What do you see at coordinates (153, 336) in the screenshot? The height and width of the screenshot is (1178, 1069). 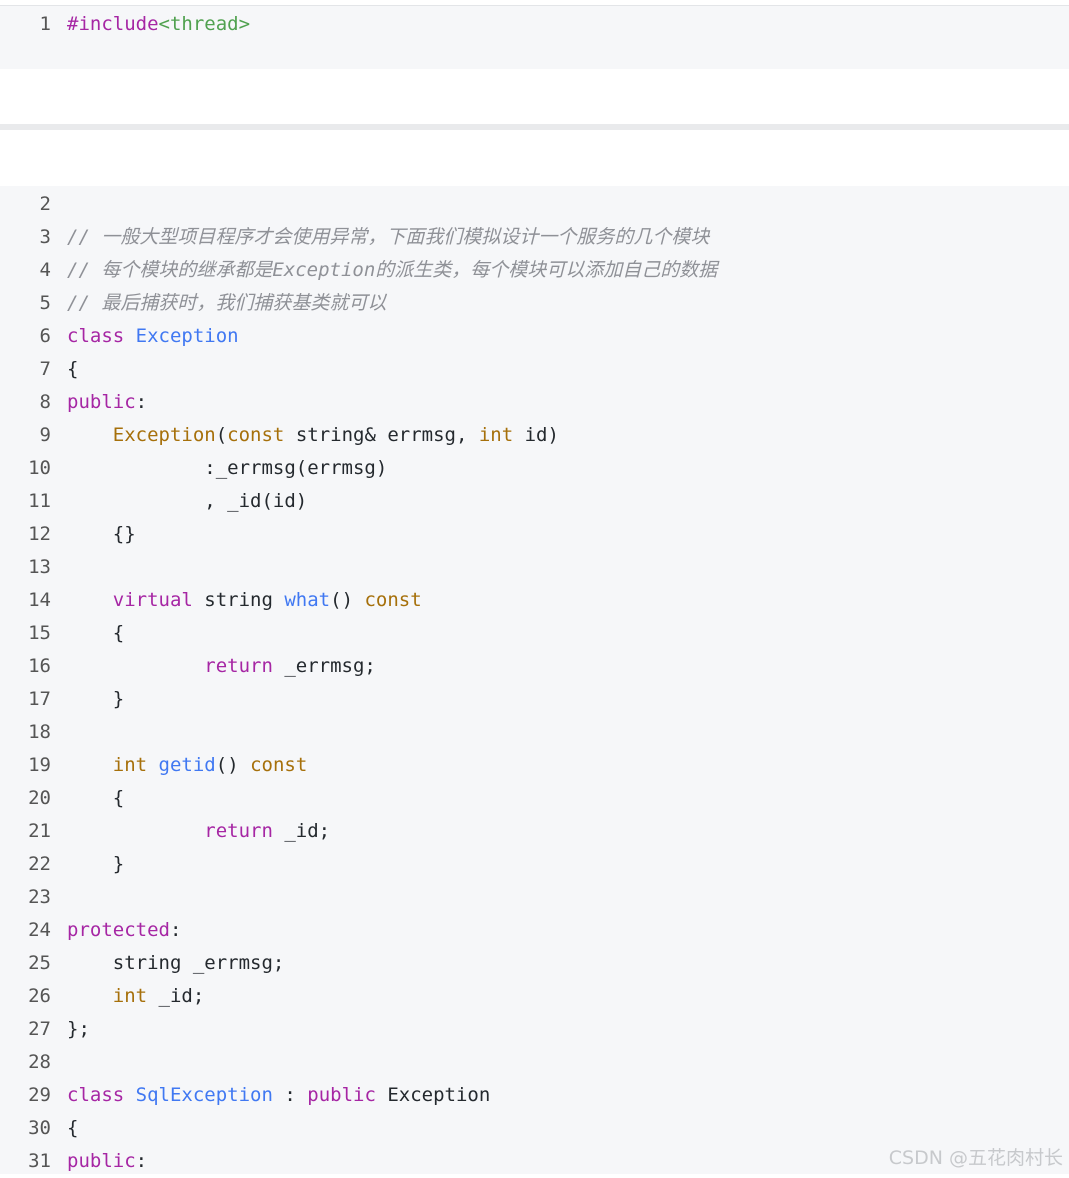 I see `code-text: class Exception` at bounding box center [153, 336].